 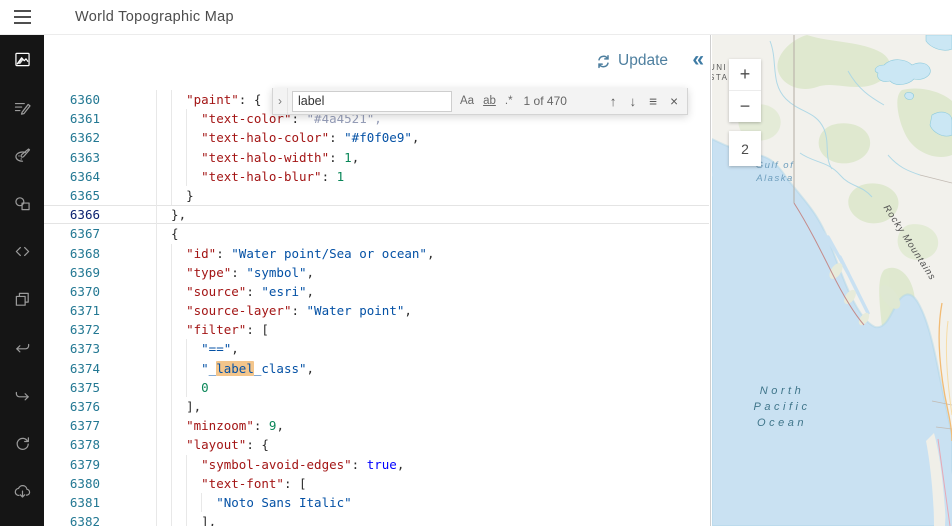 What do you see at coordinates (235, 368) in the screenshot?
I see `find-match-highlight: label` at bounding box center [235, 368].